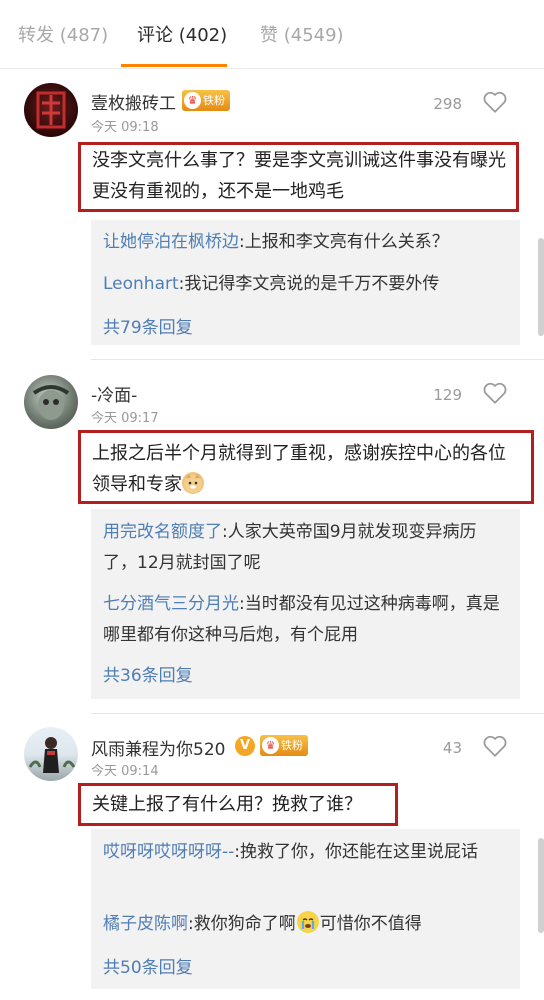  Describe the element at coordinates (148, 965) in the screenshot. I see `more-replies-link: 共50条回复` at that location.